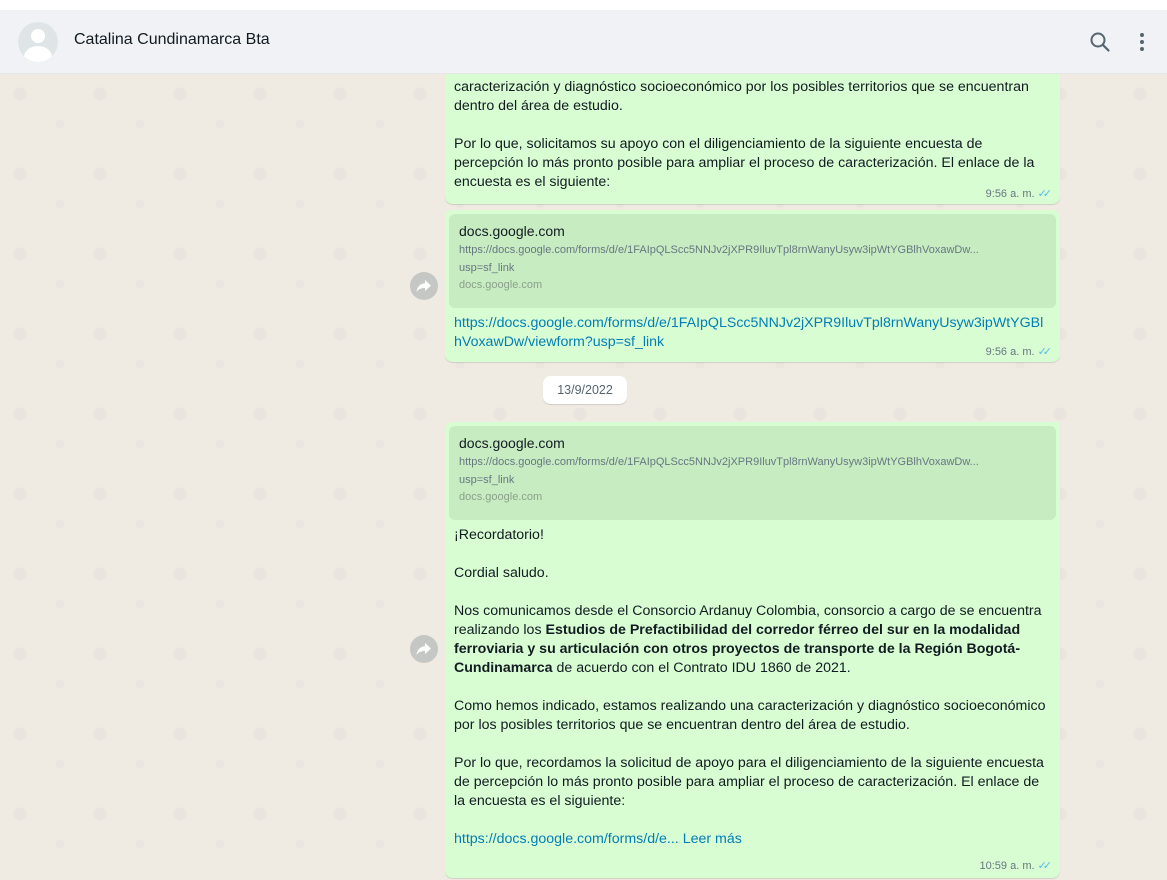  Describe the element at coordinates (1100, 42) in the screenshot. I see `search-icon` at that location.